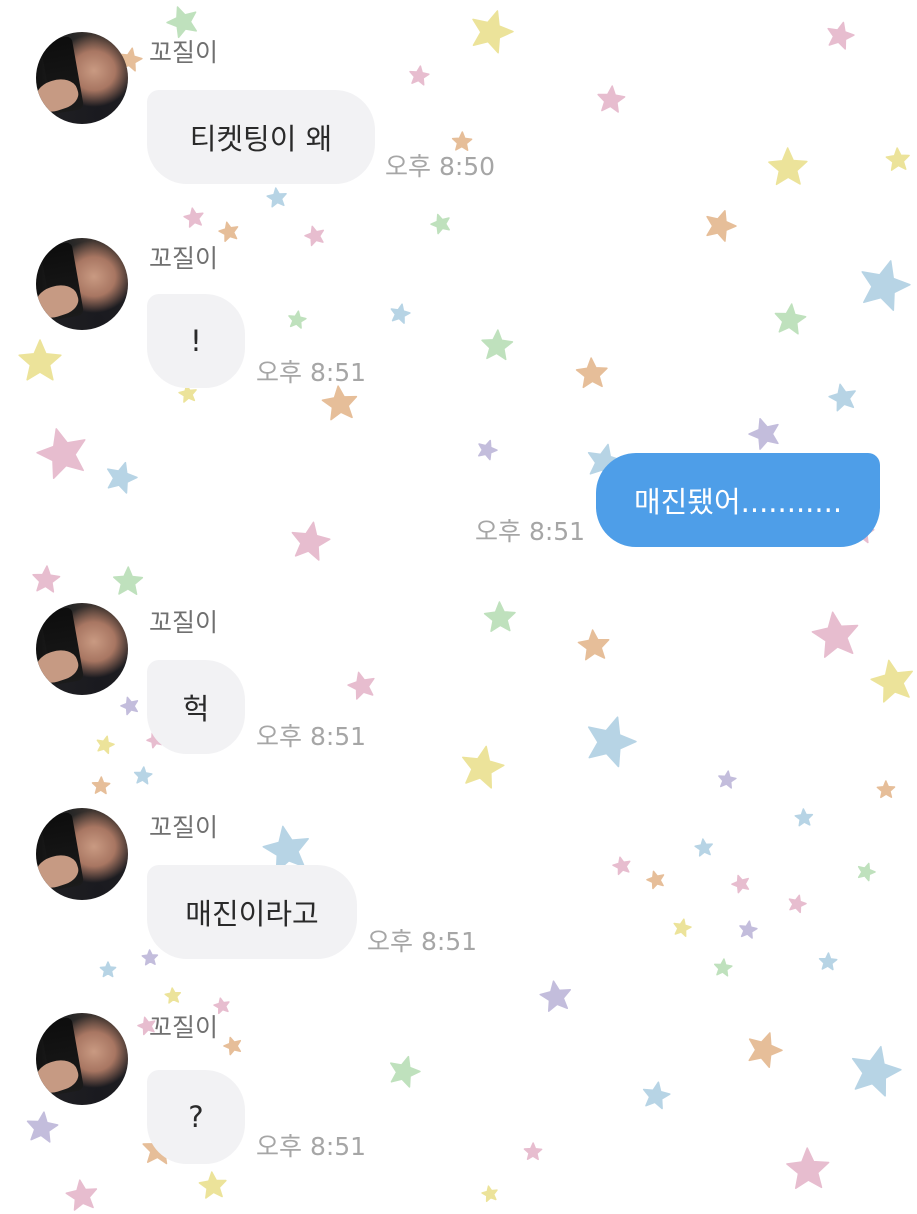 This screenshot has width=917, height=1214. What do you see at coordinates (196, 341) in the screenshot?
I see `message-bubble-incoming: !` at bounding box center [196, 341].